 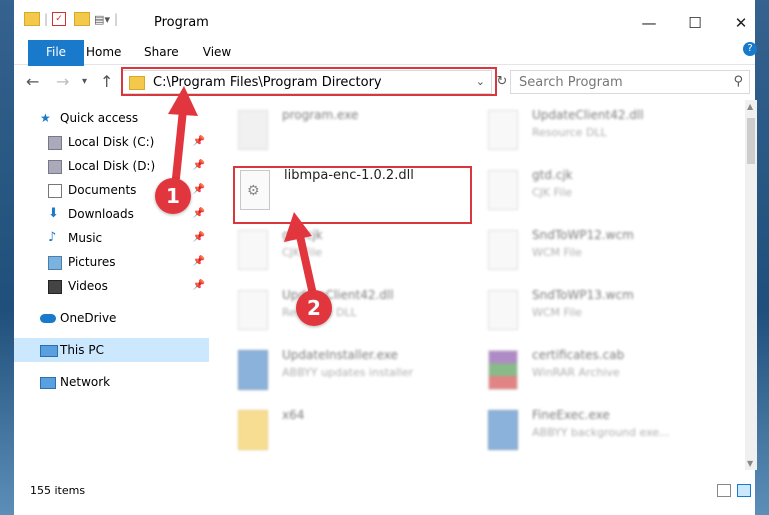 What do you see at coordinates (183, 101) in the screenshot?
I see `arrow-1-head` at bounding box center [183, 101].